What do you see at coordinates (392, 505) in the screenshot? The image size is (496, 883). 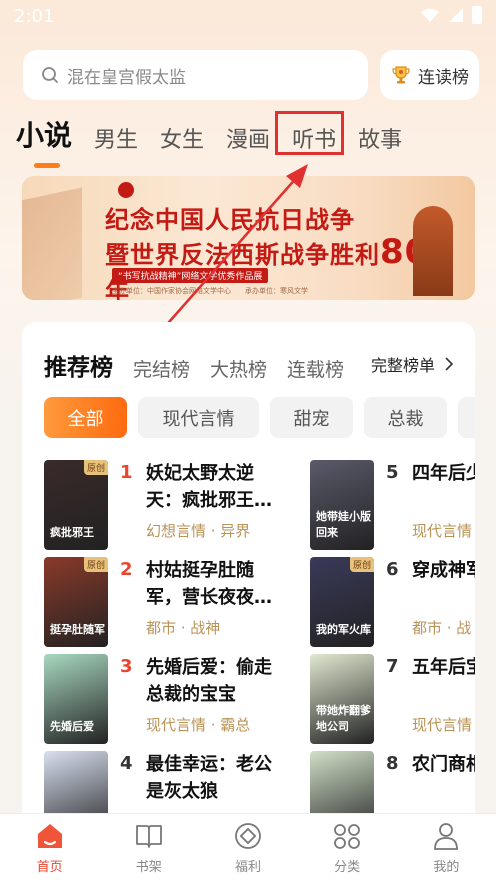 I see `book-item: 她带娃小版回来 5 四年后少缩小现代言情` at bounding box center [392, 505].